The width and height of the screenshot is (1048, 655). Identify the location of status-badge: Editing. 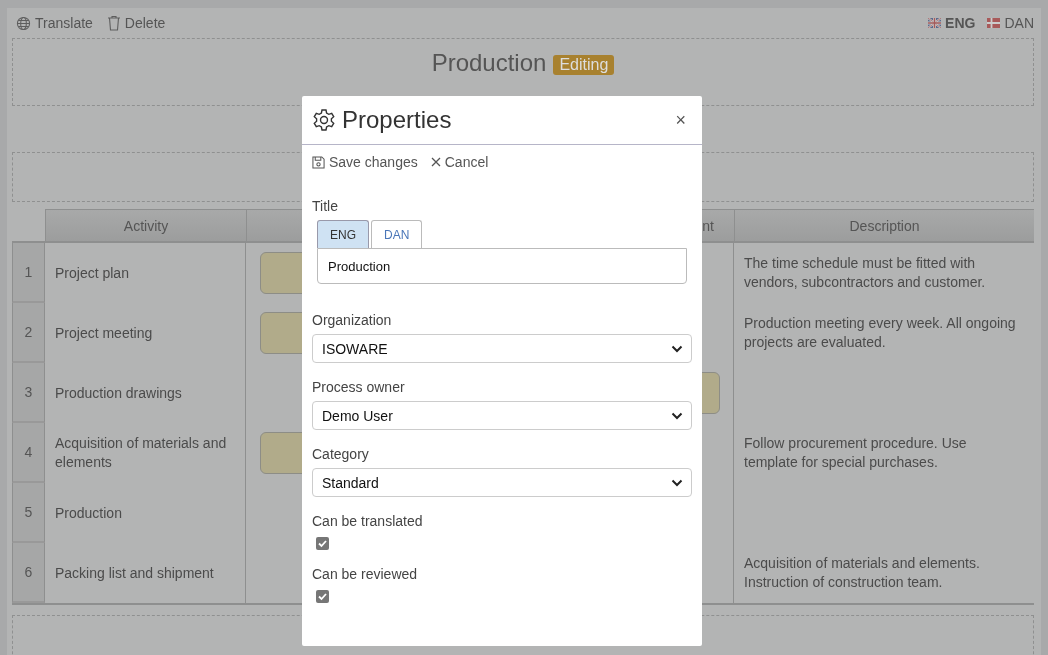
(584, 65).